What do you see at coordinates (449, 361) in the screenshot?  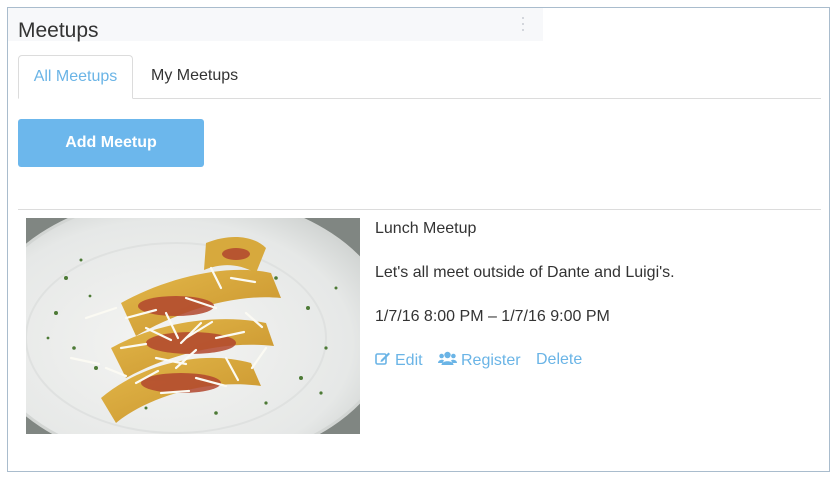 I see `users-icon` at bounding box center [449, 361].